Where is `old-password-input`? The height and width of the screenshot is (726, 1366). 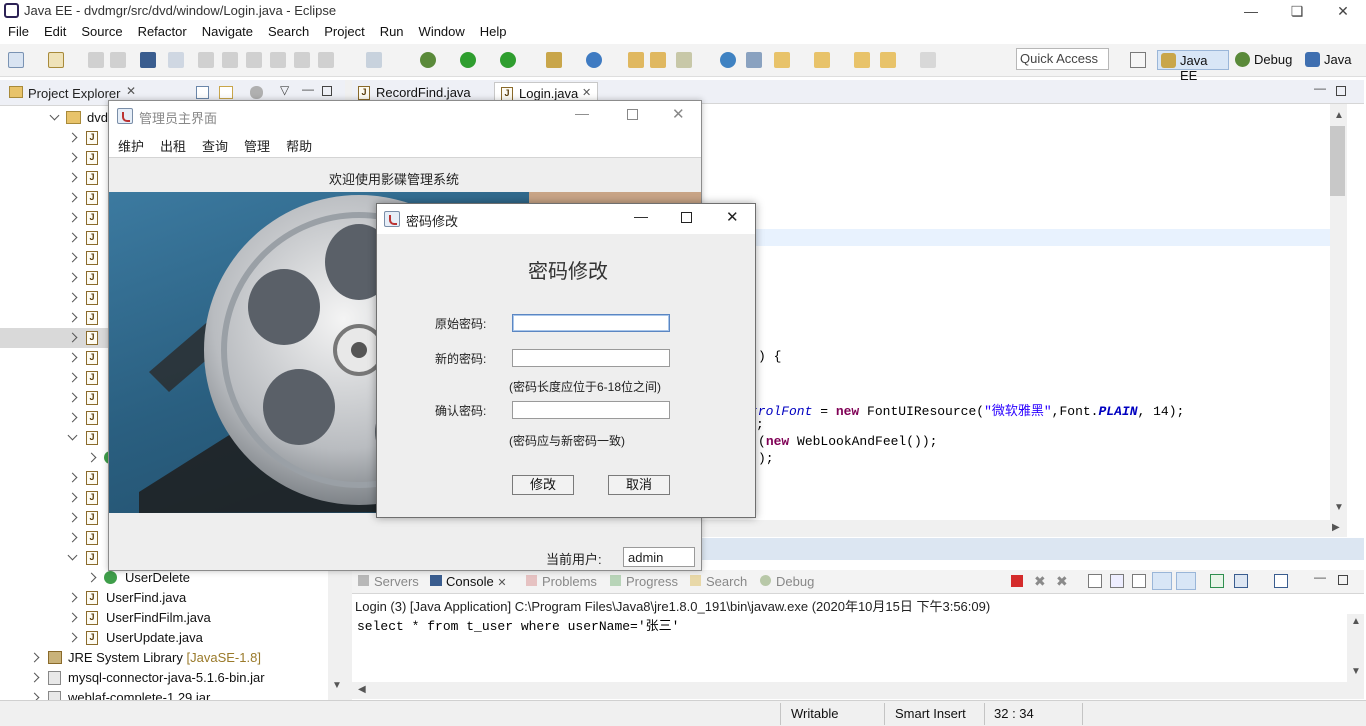 old-password-input is located at coordinates (591, 323).